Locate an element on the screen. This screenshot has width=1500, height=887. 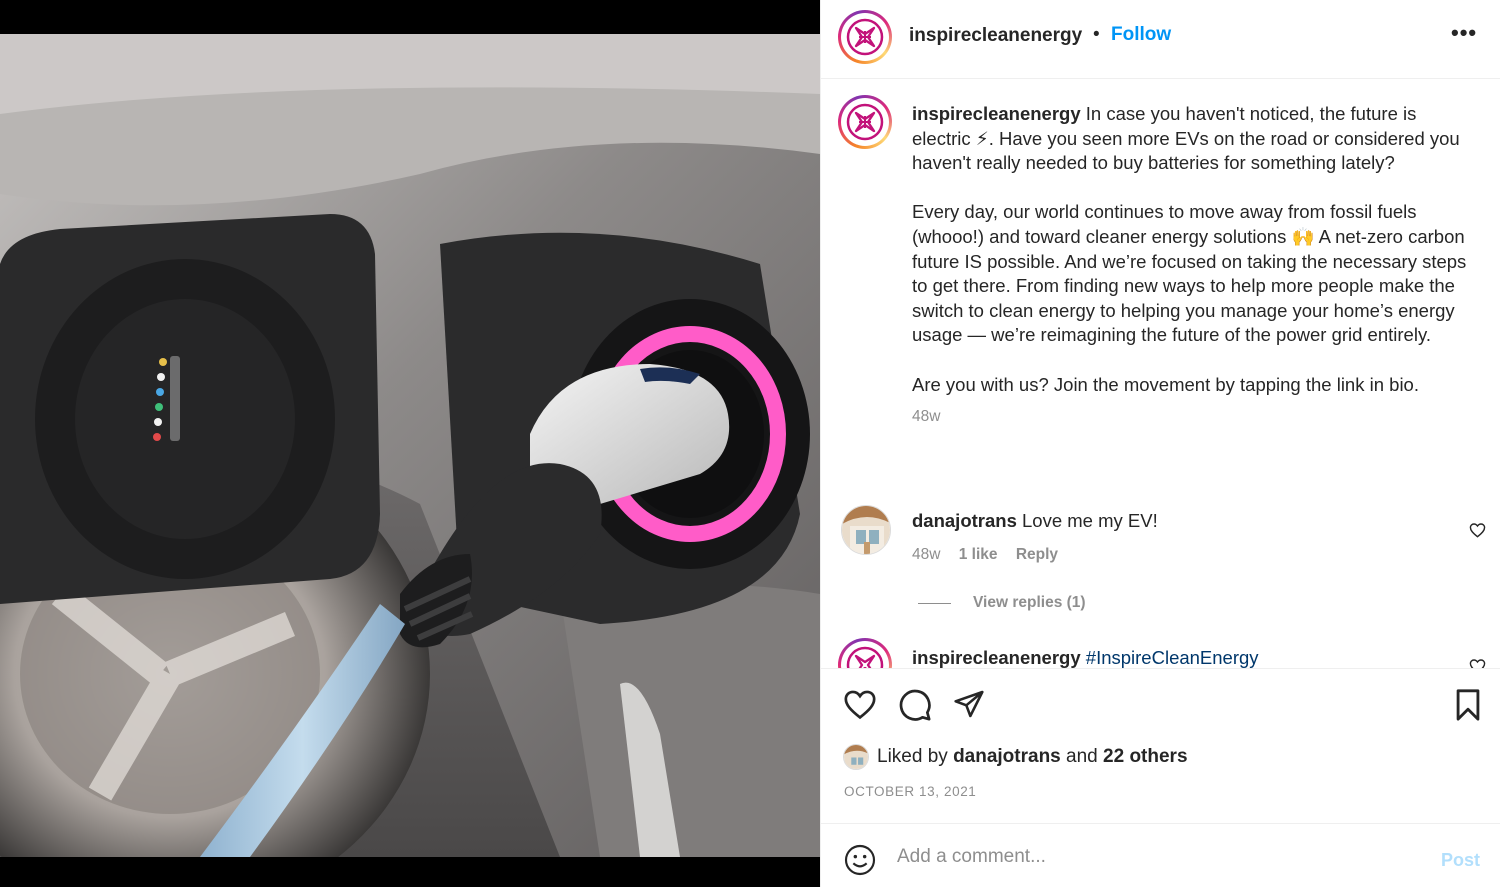
liked-by-and: and is located at coordinates (1082, 756).